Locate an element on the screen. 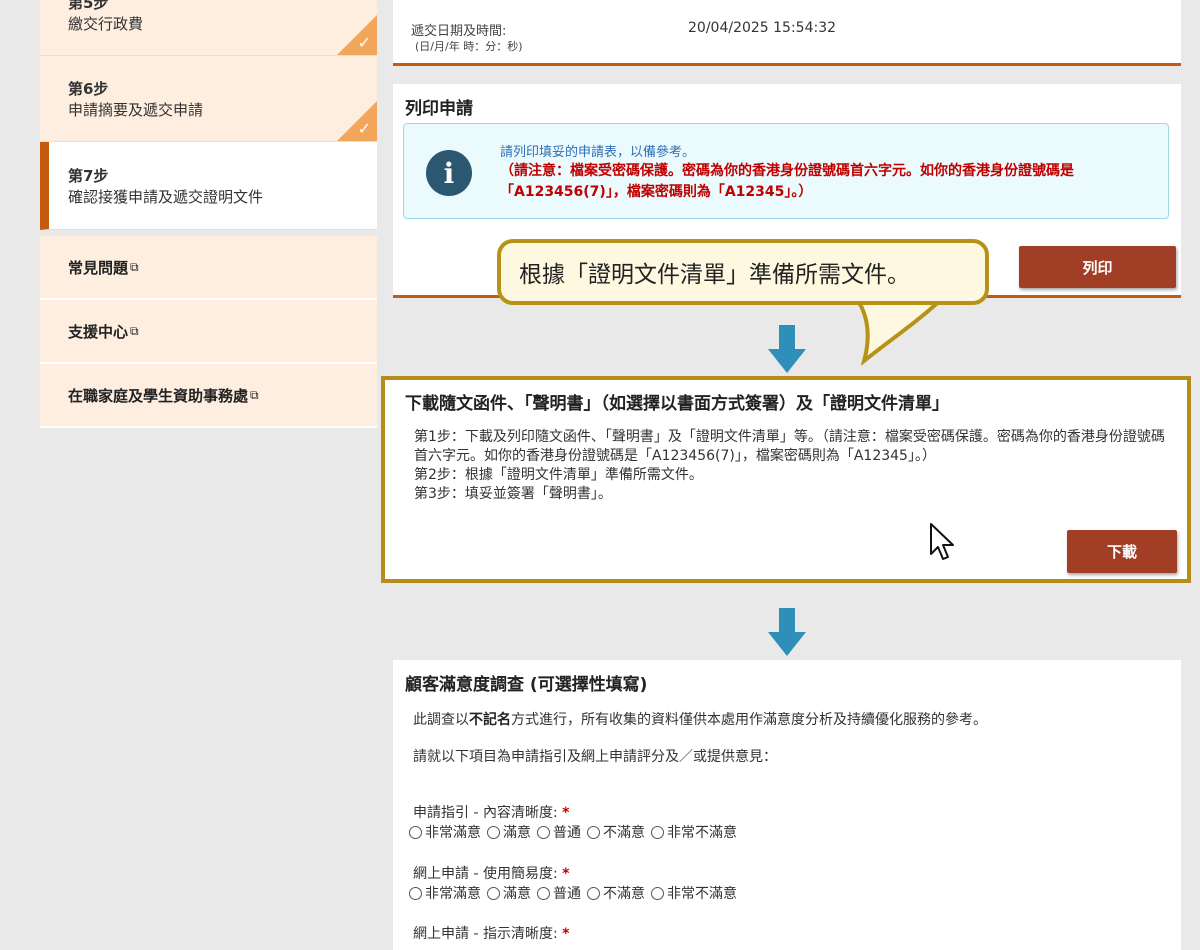 The width and height of the screenshot is (1200, 950). submission-format: (日/月/年 時：分：秒) is located at coordinates (469, 46).